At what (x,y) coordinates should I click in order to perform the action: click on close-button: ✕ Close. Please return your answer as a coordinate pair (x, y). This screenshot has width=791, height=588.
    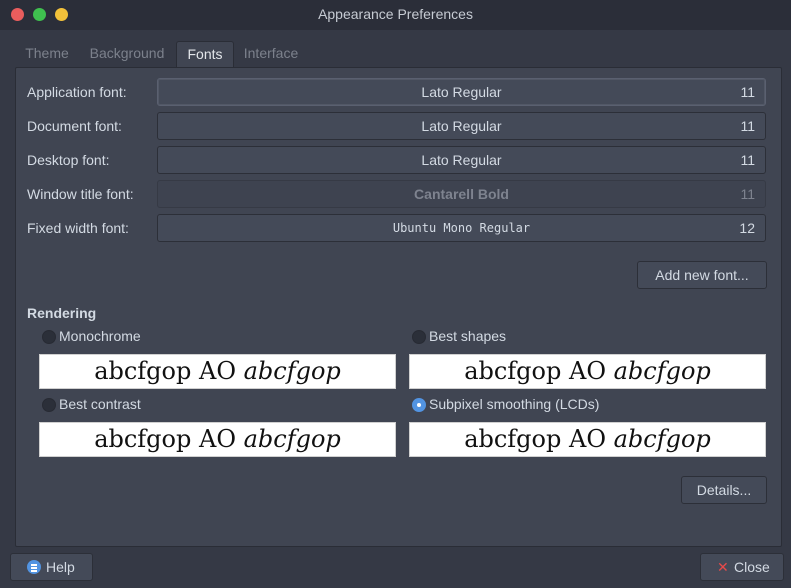
    Looking at the image, I should click on (742, 567).